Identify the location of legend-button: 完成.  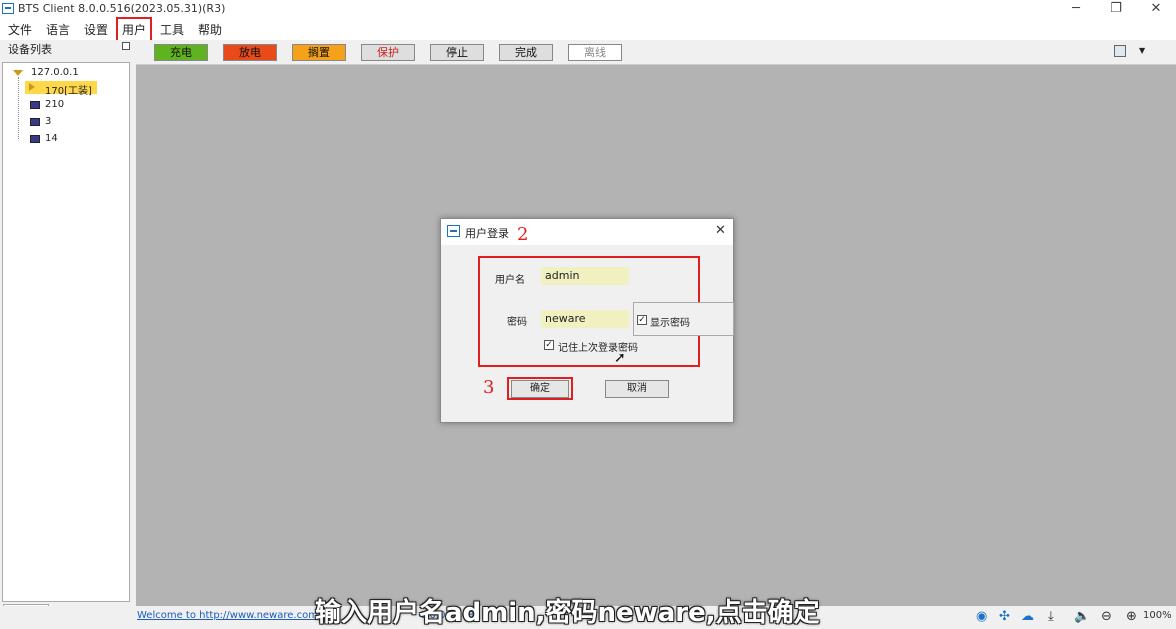
(526, 52).